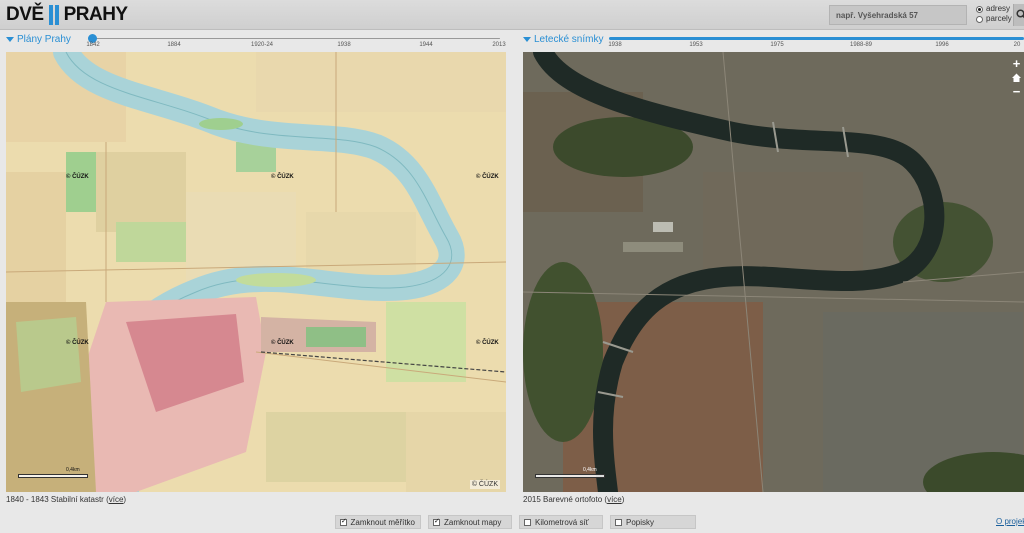 The width and height of the screenshot is (1024, 533). I want to click on timeline-year: 1996, so click(941, 45).